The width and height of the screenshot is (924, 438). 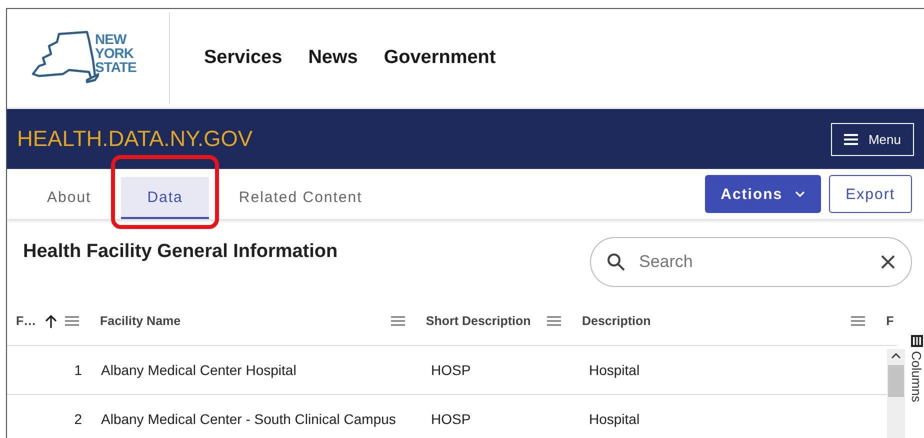 I want to click on scroll-up-icon, so click(x=896, y=356).